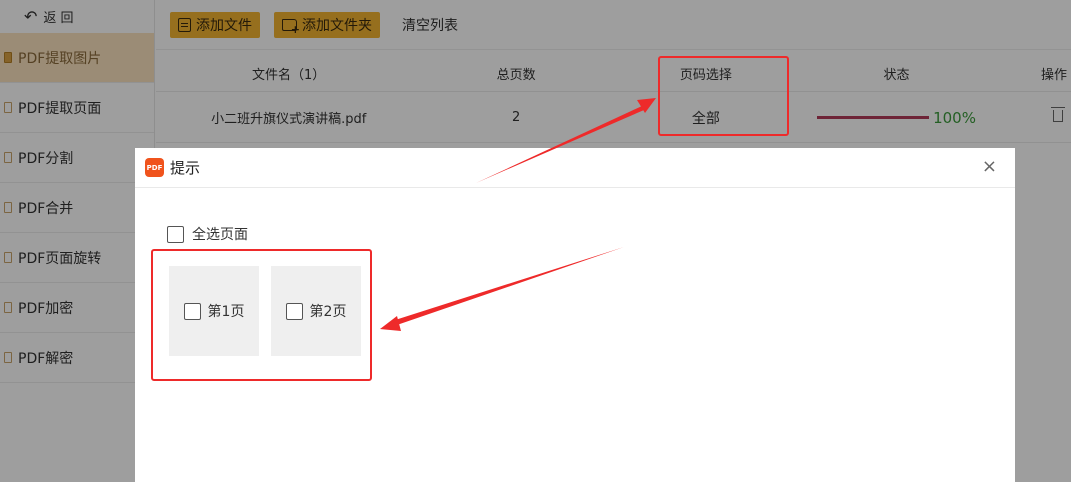  Describe the element at coordinates (261, 315) in the screenshot. I see `highlight-page-cards` at that location.